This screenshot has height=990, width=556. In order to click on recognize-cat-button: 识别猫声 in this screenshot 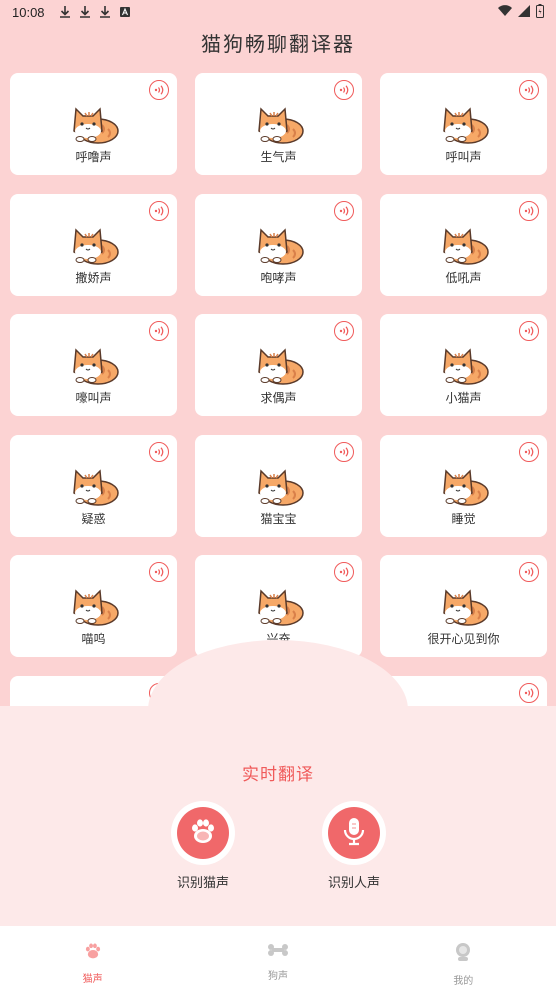, I will do `click(203, 847)`.